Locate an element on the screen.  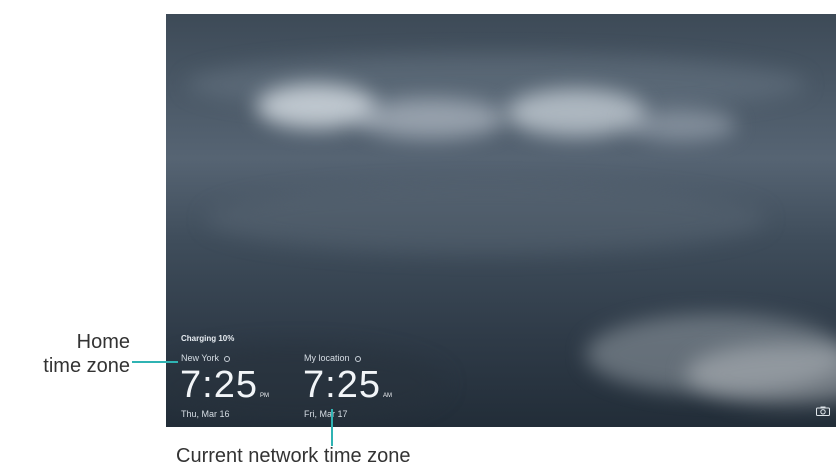
home-callout-line is located at coordinates (155, 362).